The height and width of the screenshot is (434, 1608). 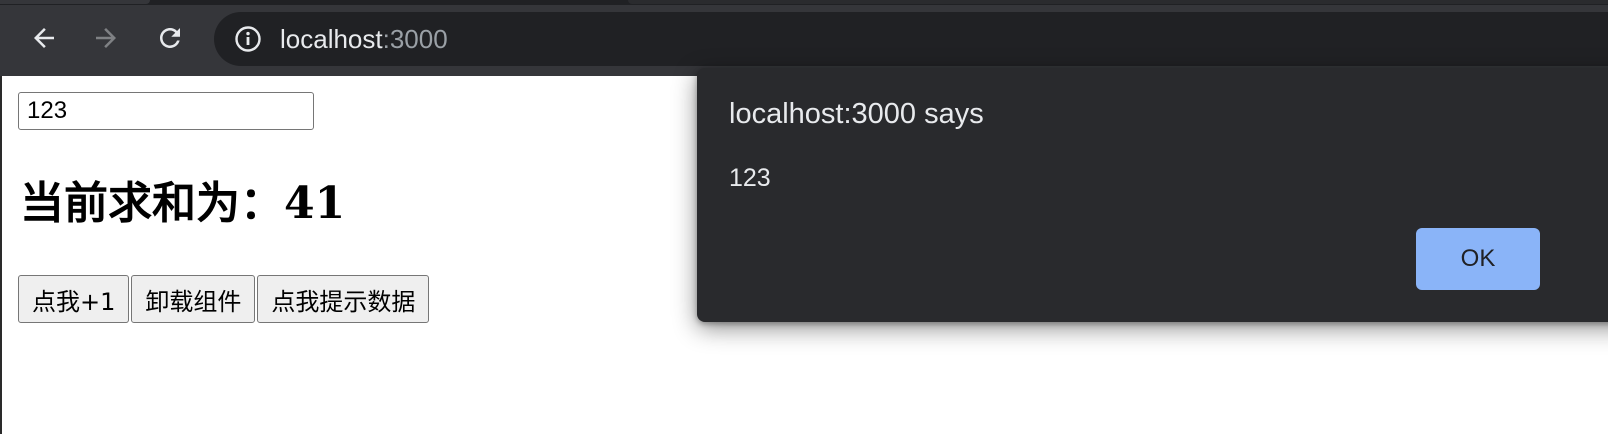 I want to click on show-data-button: 点我提示数据, so click(x=343, y=299).